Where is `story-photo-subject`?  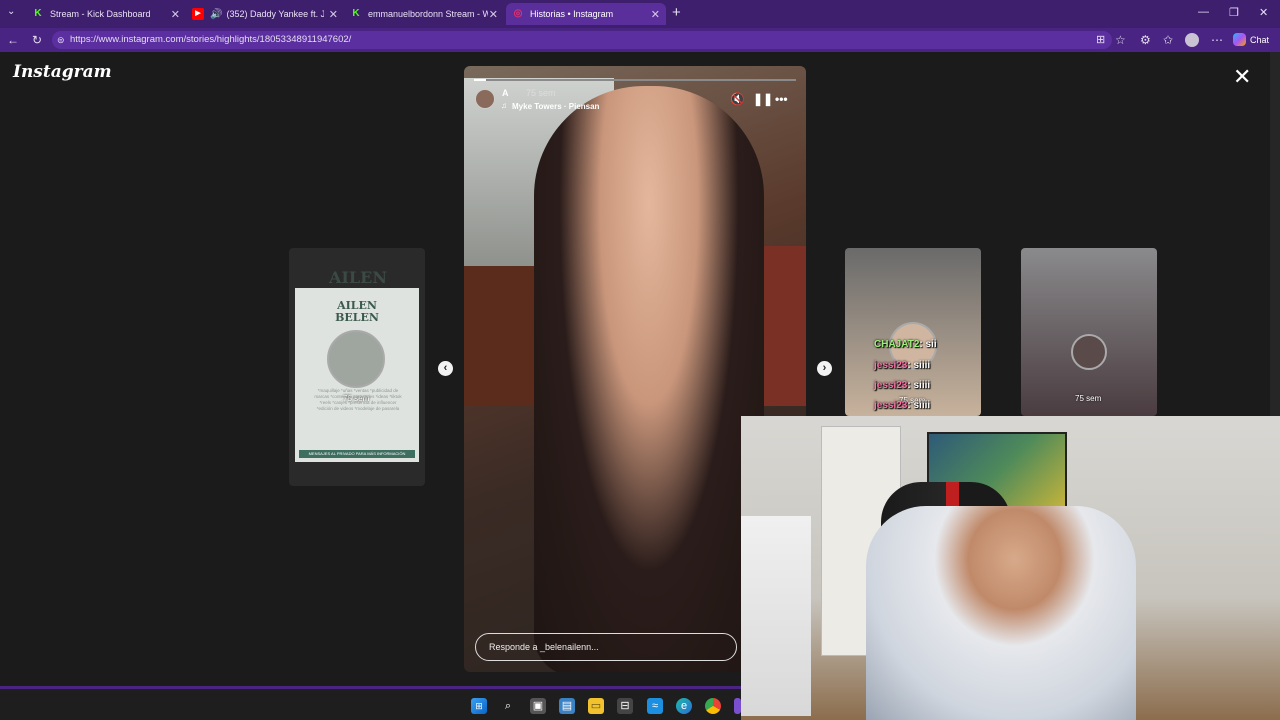
story-photo-subject is located at coordinates (649, 379).